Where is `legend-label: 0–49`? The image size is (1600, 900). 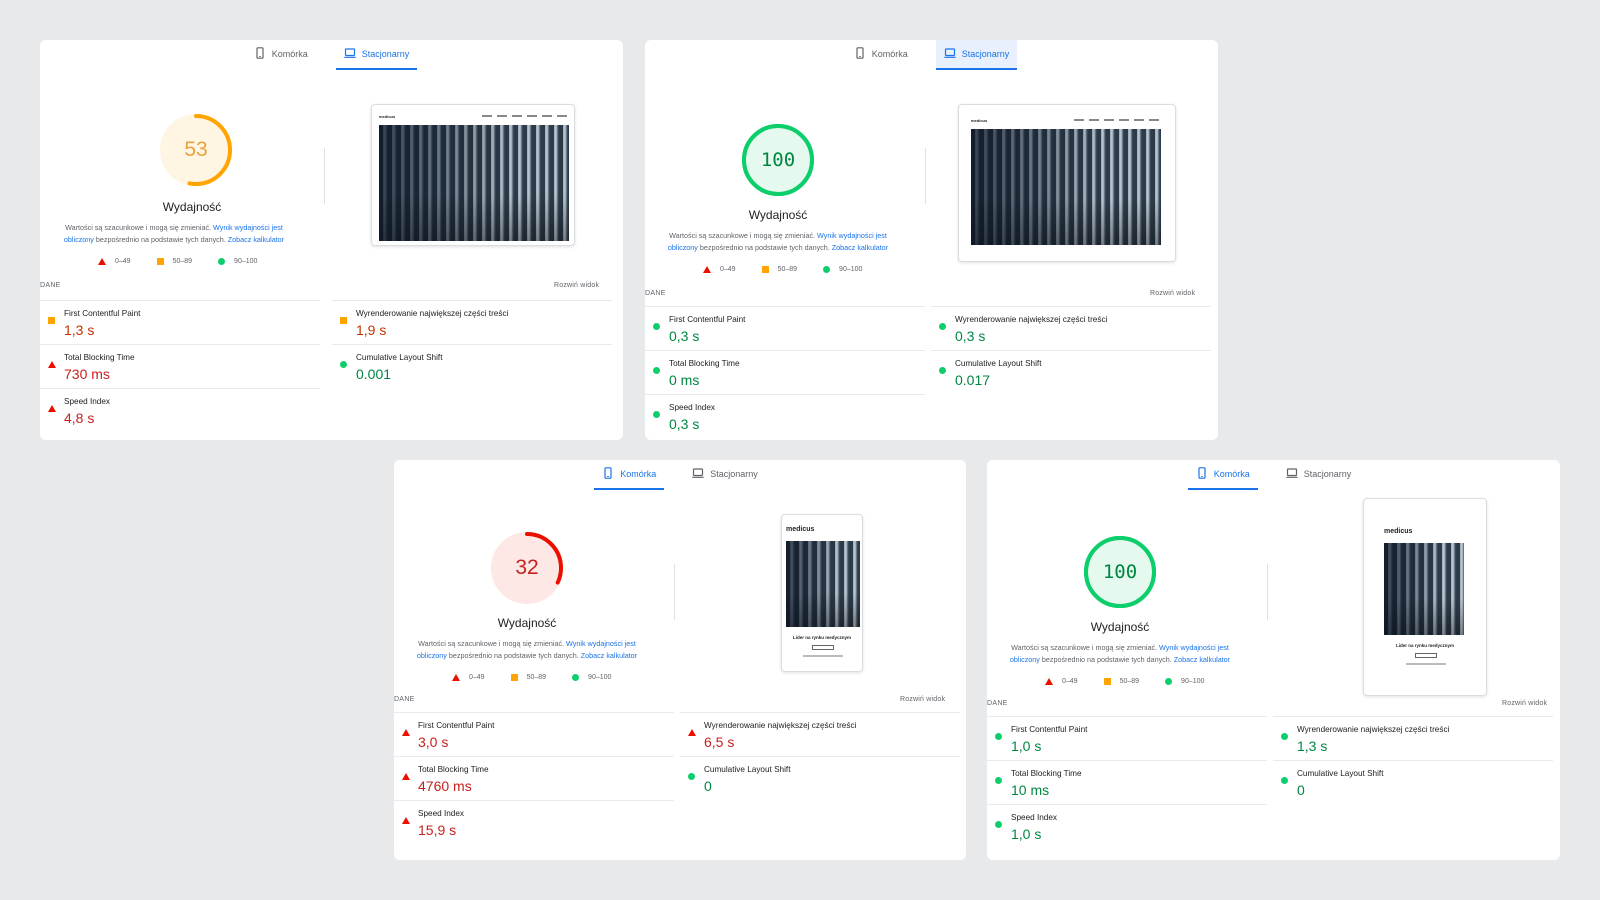
legend-label: 0–49 is located at coordinates (728, 269).